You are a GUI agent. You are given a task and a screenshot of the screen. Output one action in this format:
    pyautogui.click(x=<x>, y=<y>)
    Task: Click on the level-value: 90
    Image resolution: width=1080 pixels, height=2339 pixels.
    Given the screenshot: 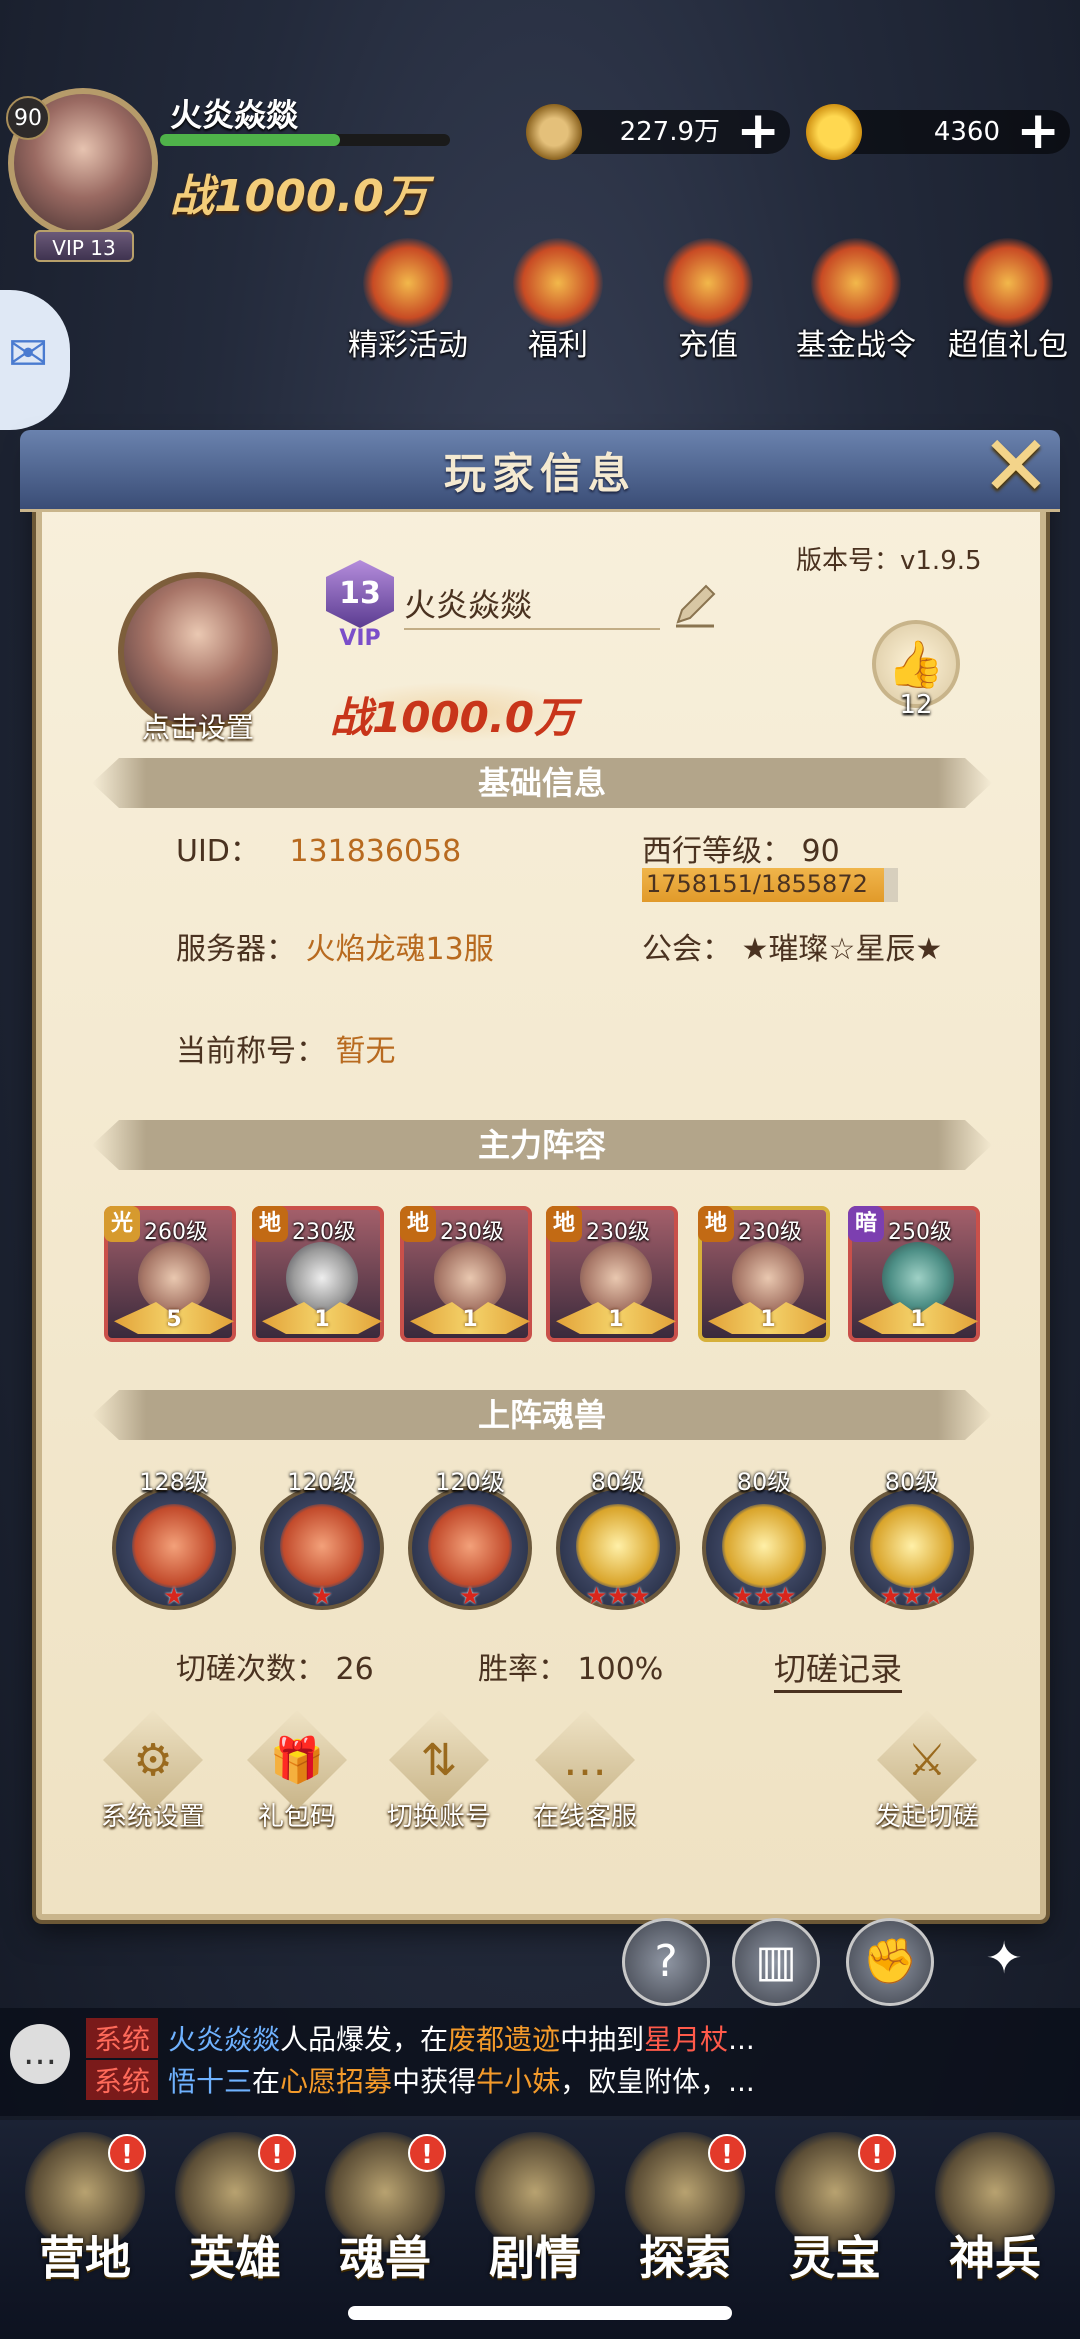 What is the action you would take?
    pyautogui.click(x=820, y=851)
    